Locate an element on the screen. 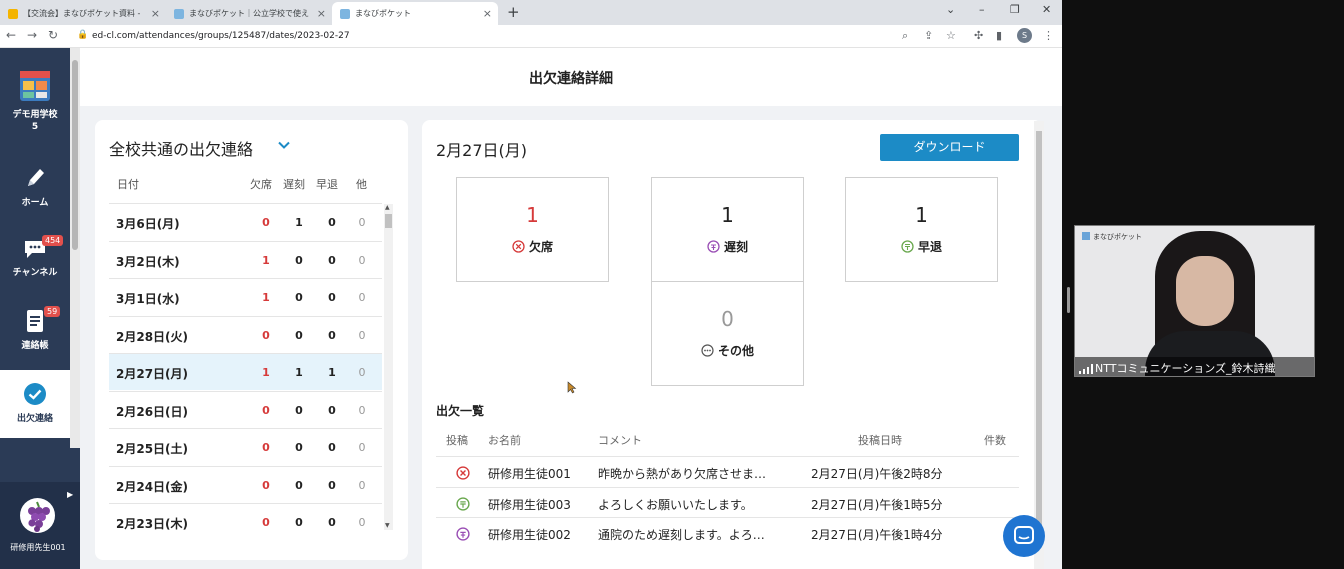 The width and height of the screenshot is (1344, 569). sidebar-item-contact-book: 59 連絡帳 is located at coordinates (35, 329).